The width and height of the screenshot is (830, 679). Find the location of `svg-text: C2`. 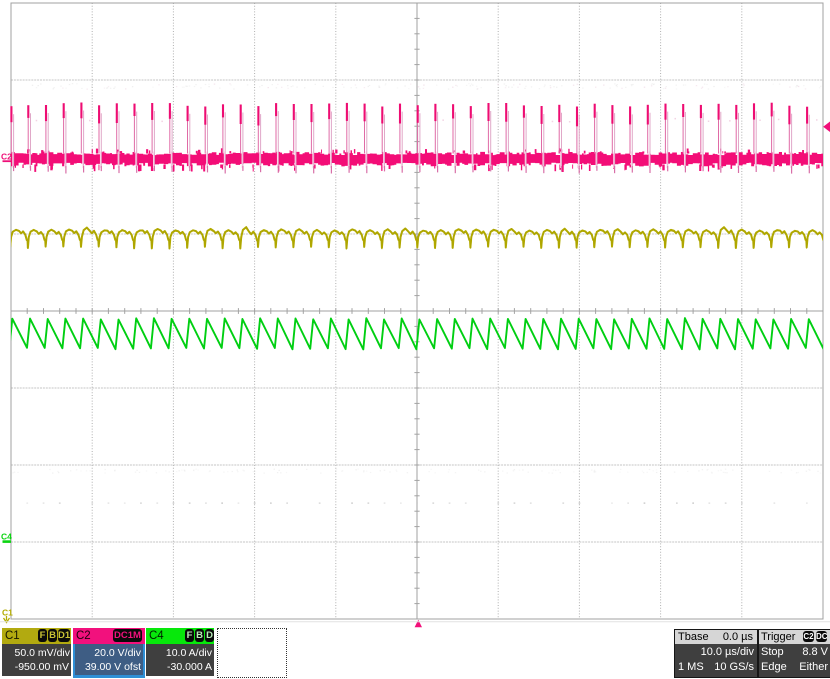

svg-text: C2 is located at coordinates (6, 157).